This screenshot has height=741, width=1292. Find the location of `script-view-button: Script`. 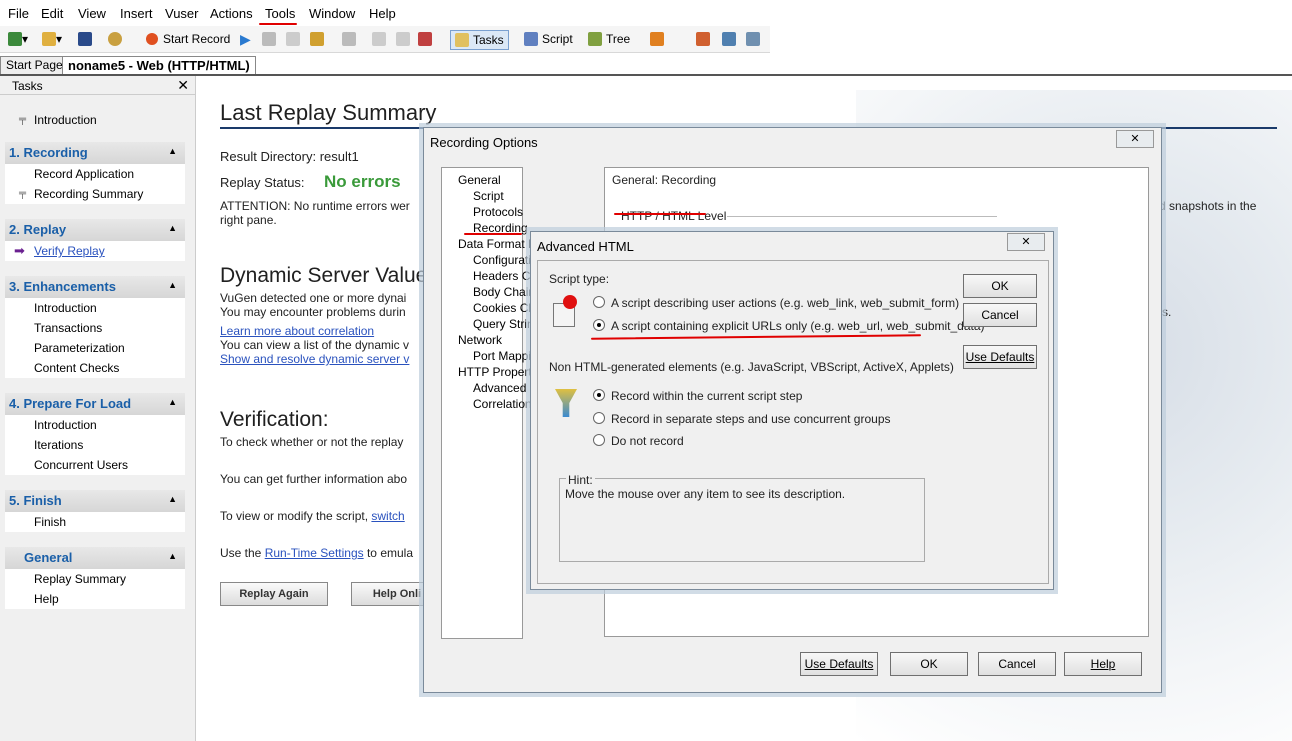

script-view-button: Script is located at coordinates (548, 39).